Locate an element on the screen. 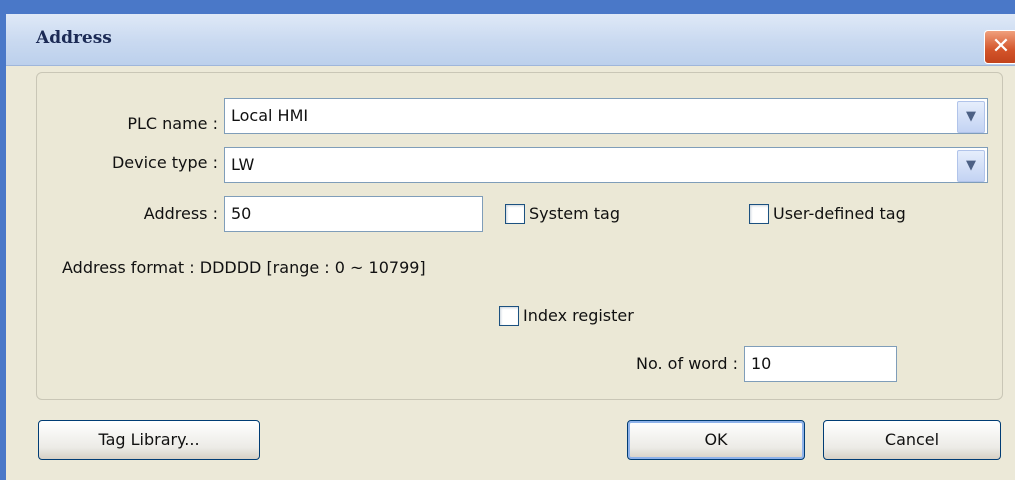 The image size is (1015, 480). cancel-button: Cancel is located at coordinates (912, 440).